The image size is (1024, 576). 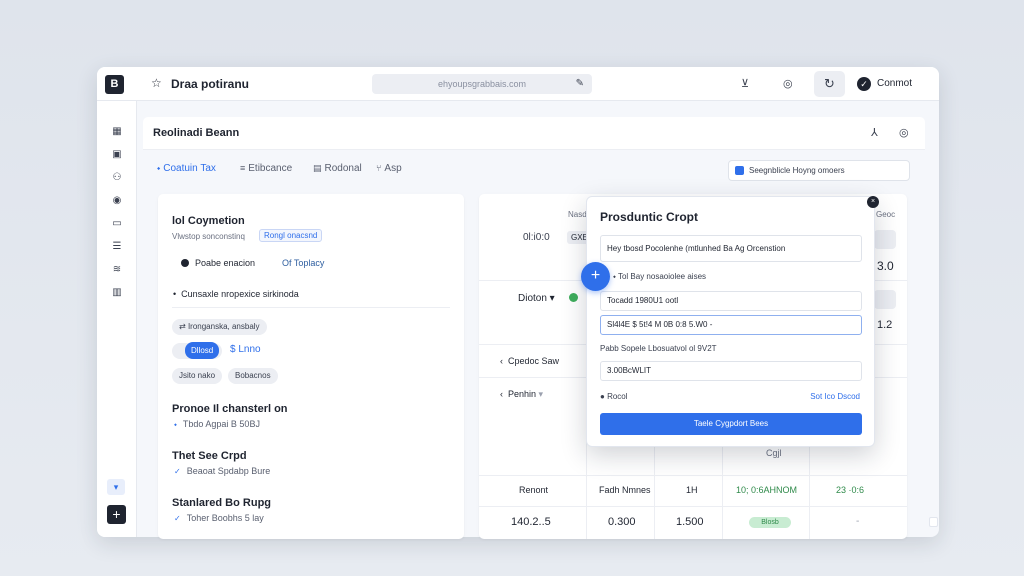 I want to click on status-badge: Blosb, so click(x=770, y=522).